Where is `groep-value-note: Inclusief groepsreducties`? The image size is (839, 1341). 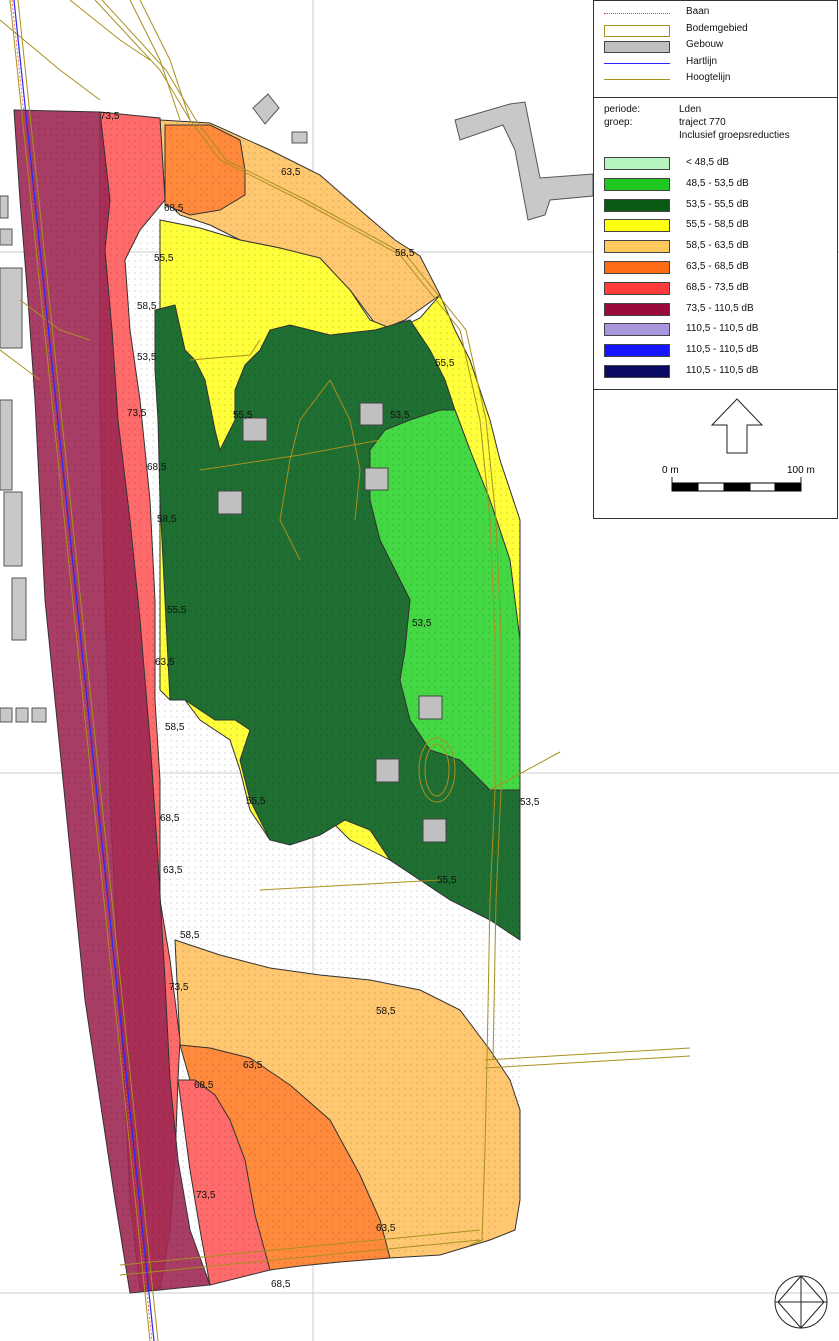
groep-value-note: Inclusief groepsreducties is located at coordinates (734, 135).